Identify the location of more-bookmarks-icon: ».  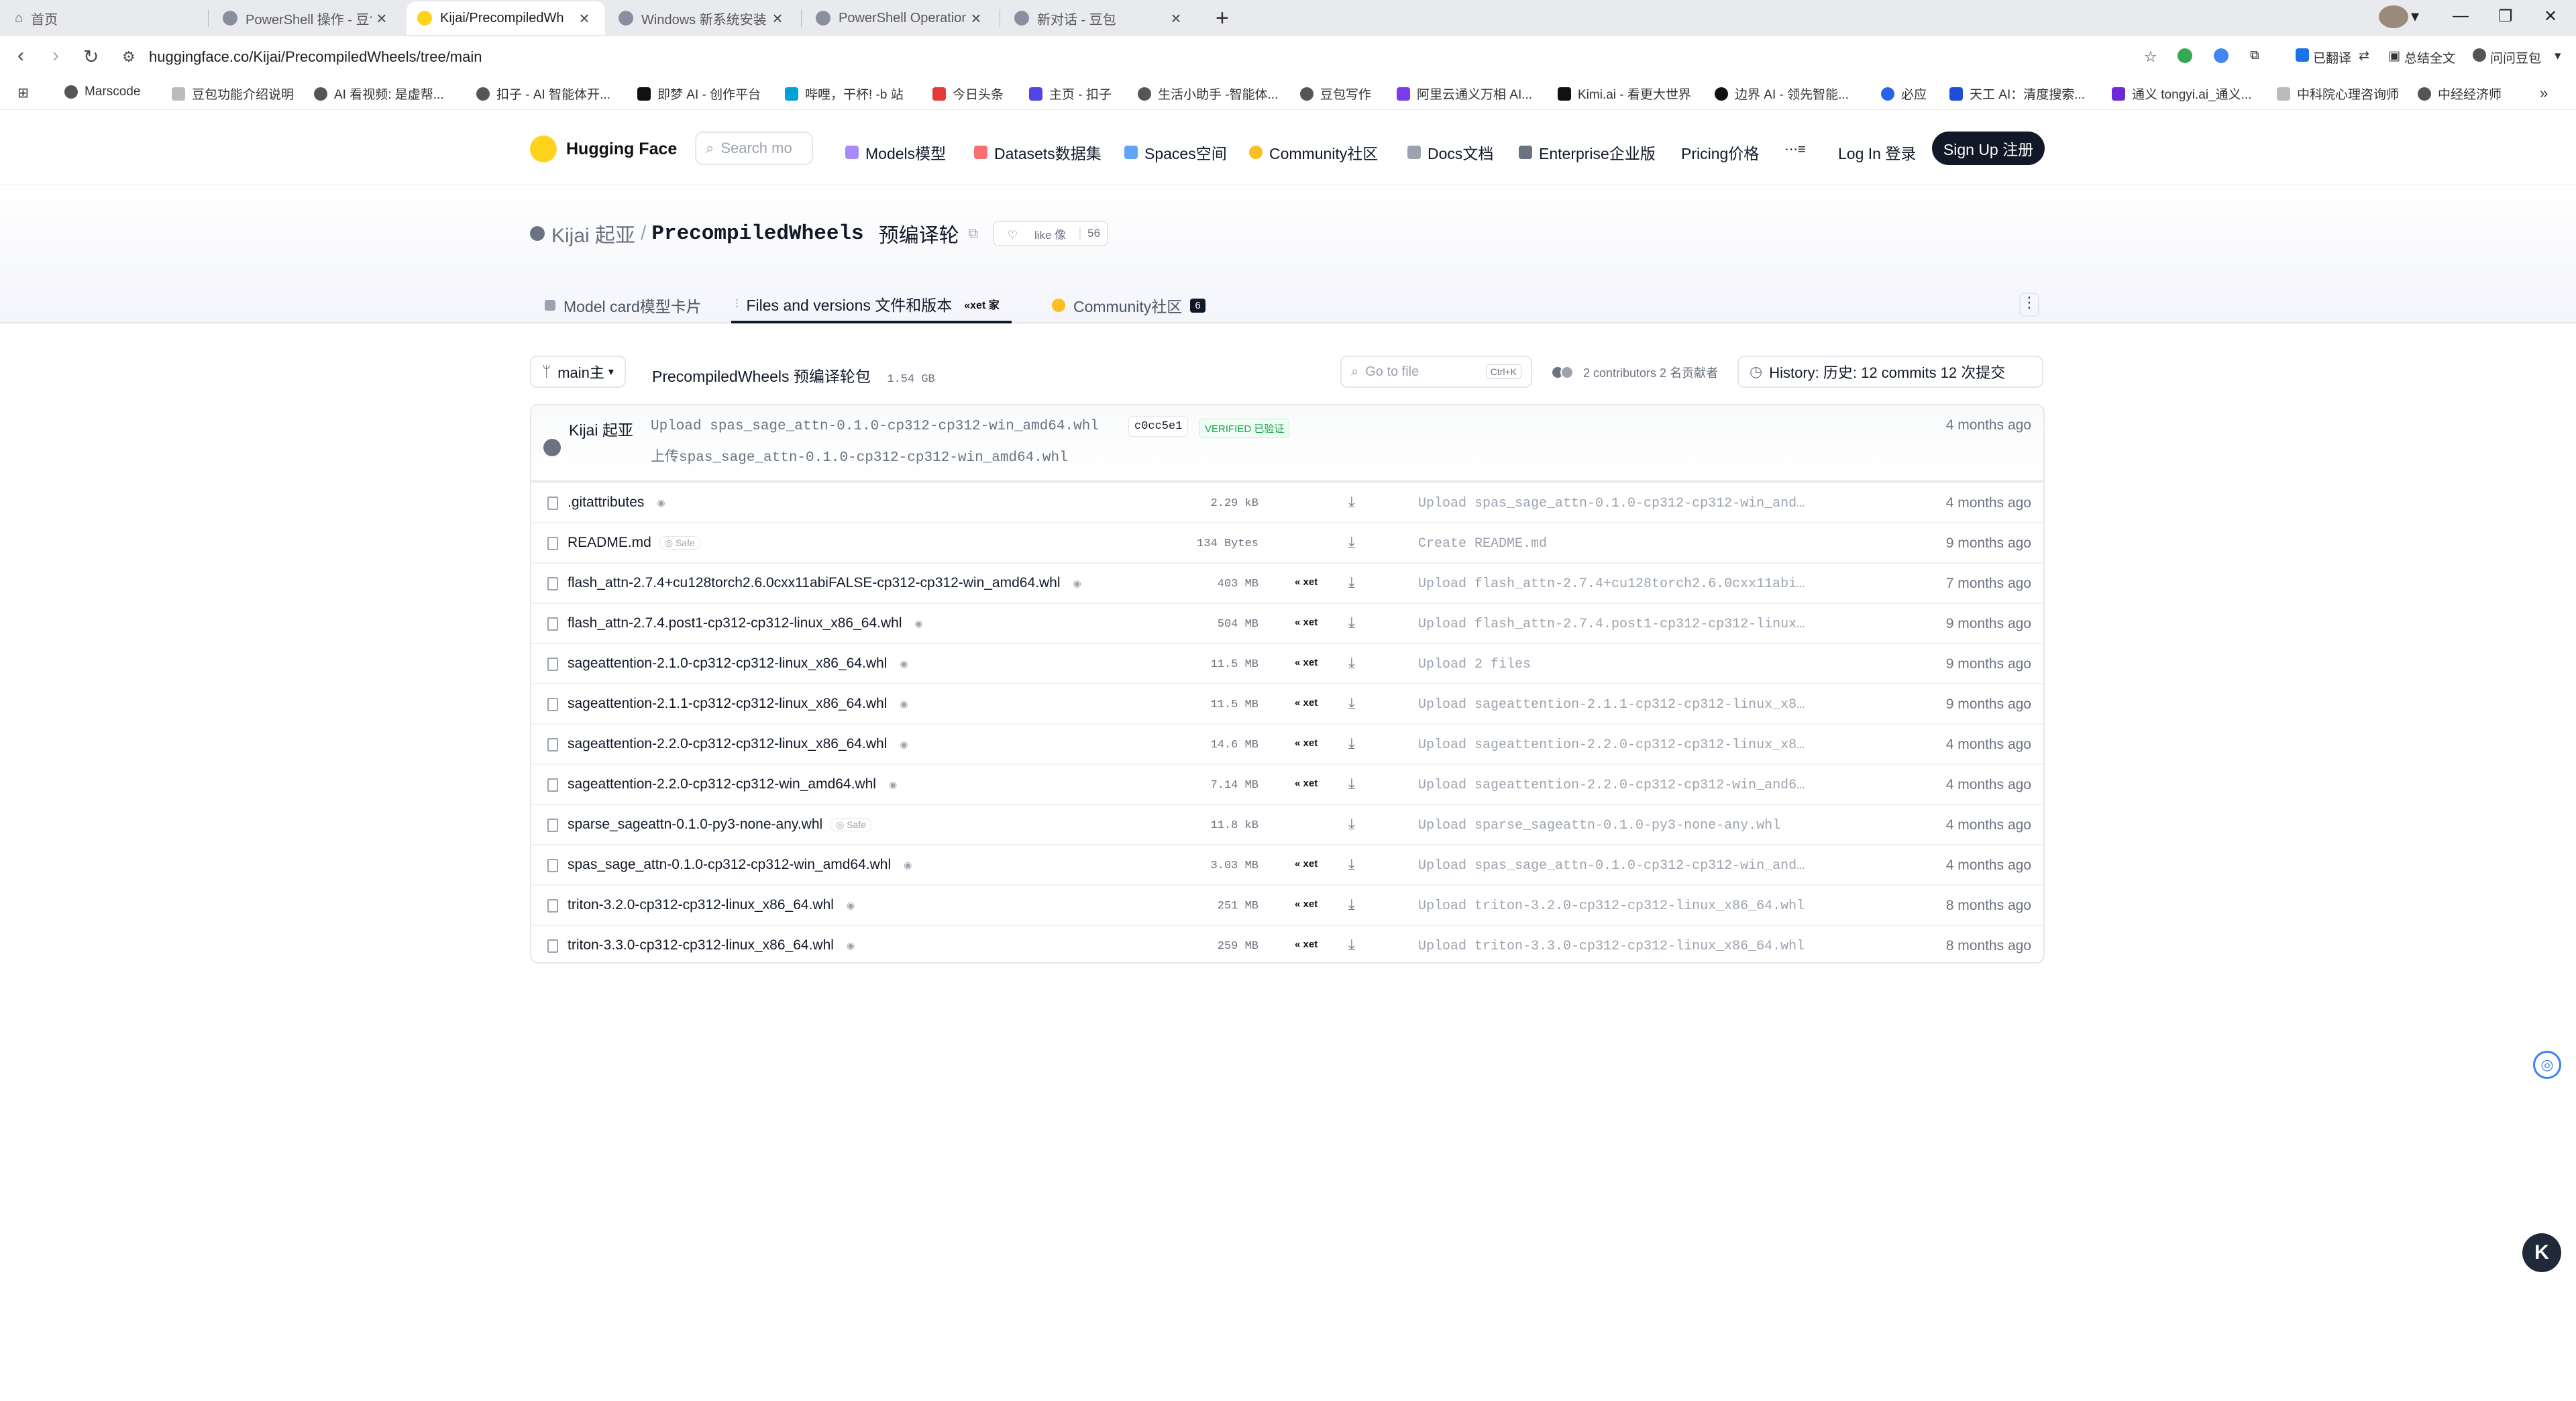
(2544, 94).